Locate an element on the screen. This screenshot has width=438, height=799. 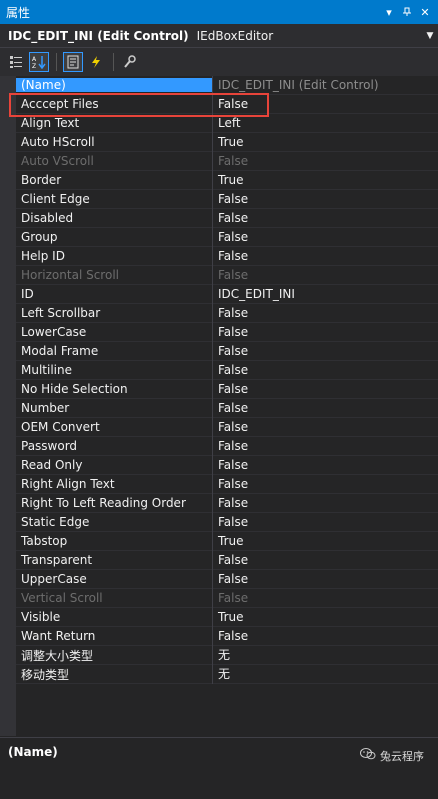
grid-gutter is located at coordinates (8, 406).